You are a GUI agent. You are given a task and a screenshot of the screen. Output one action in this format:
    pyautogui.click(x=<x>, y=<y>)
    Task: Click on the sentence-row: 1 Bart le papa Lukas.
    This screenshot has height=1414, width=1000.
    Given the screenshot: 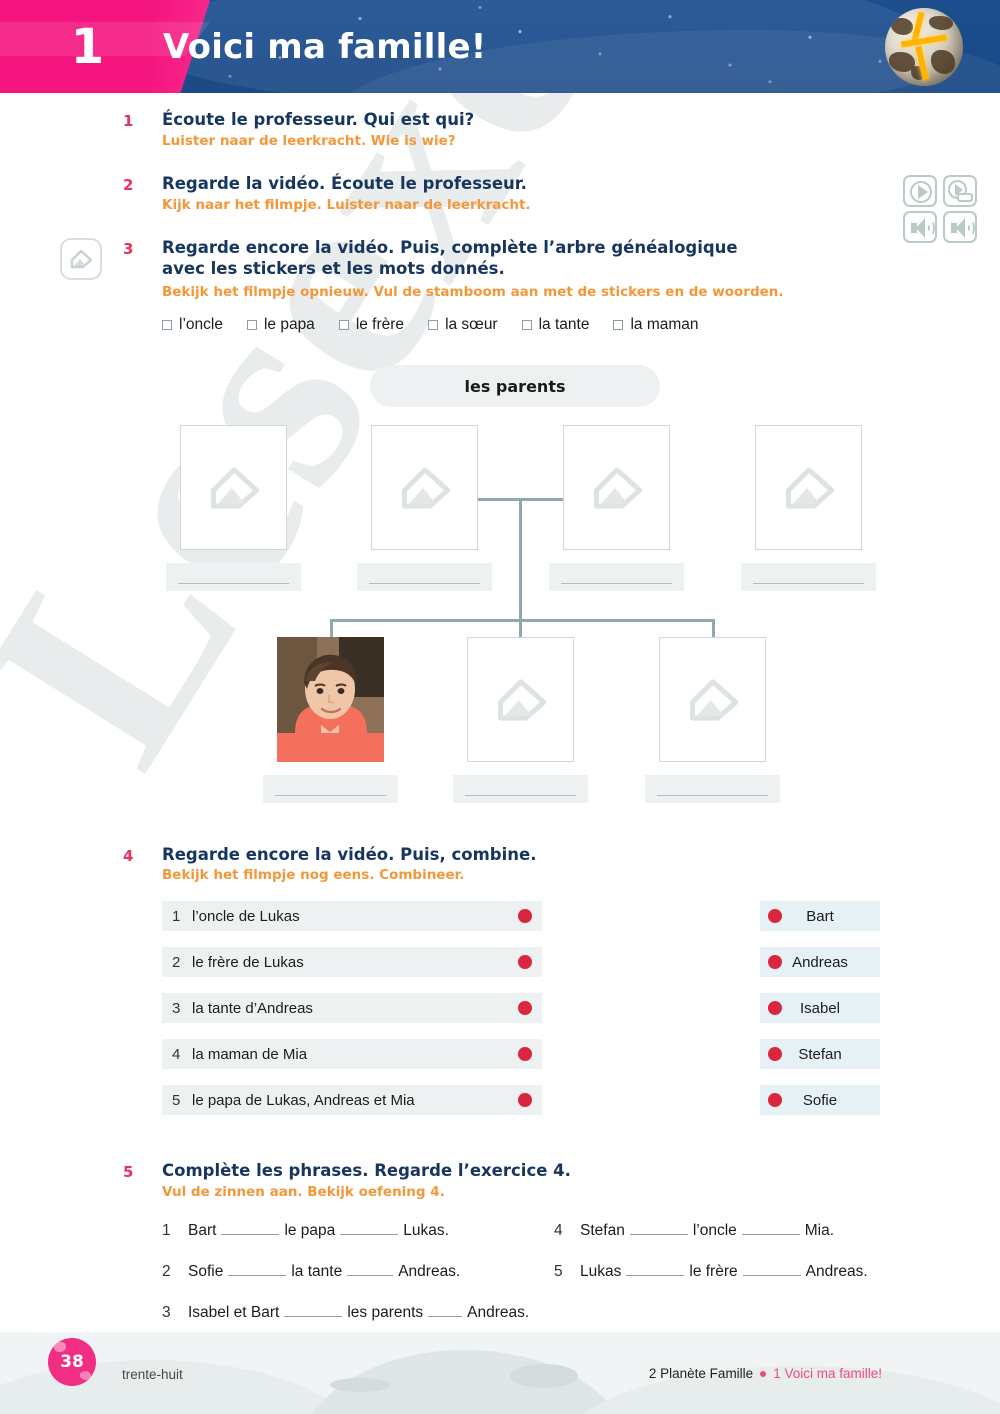 What is the action you would take?
    pyautogui.click(x=305, y=1231)
    